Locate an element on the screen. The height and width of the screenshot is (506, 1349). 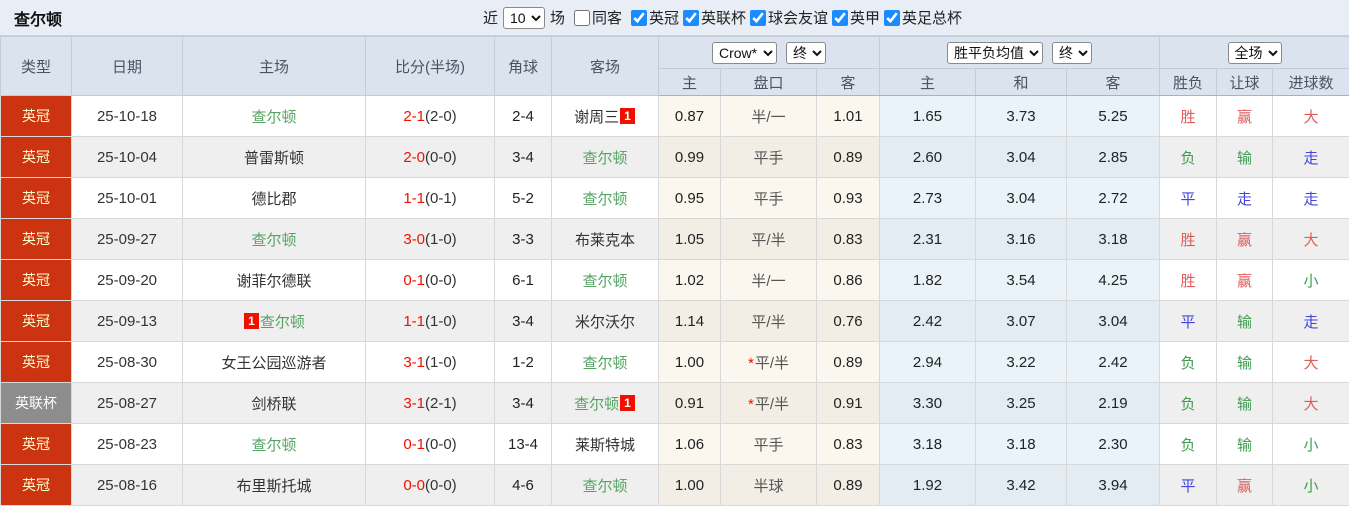
home-team: 查尔顿 is located at coordinates (274, 116).